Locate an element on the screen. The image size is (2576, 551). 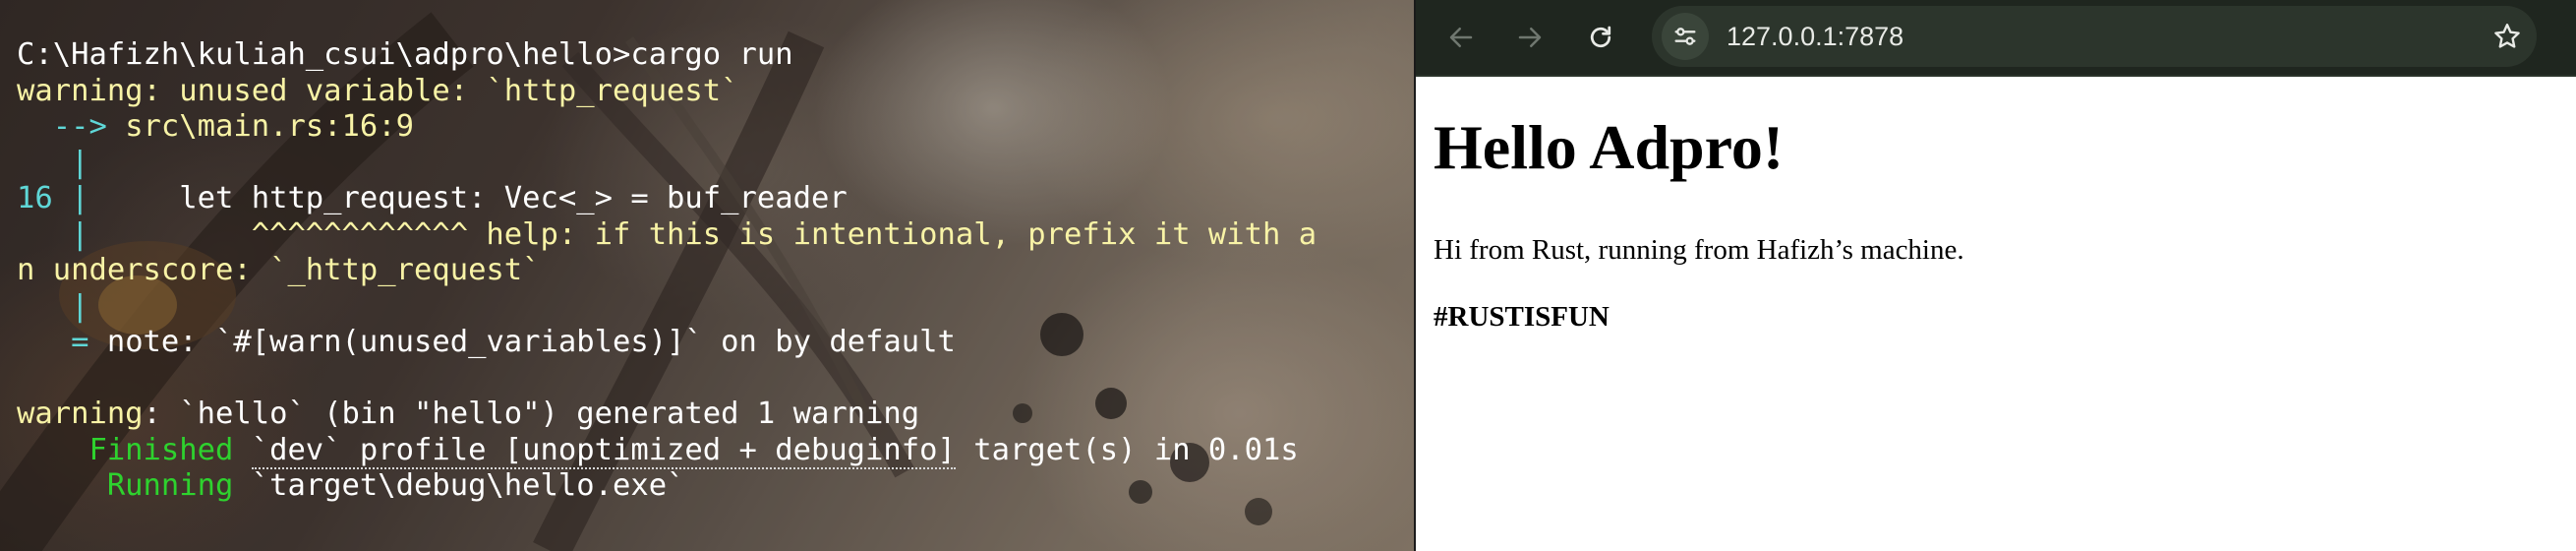
reload-button is located at coordinates (1600, 37).